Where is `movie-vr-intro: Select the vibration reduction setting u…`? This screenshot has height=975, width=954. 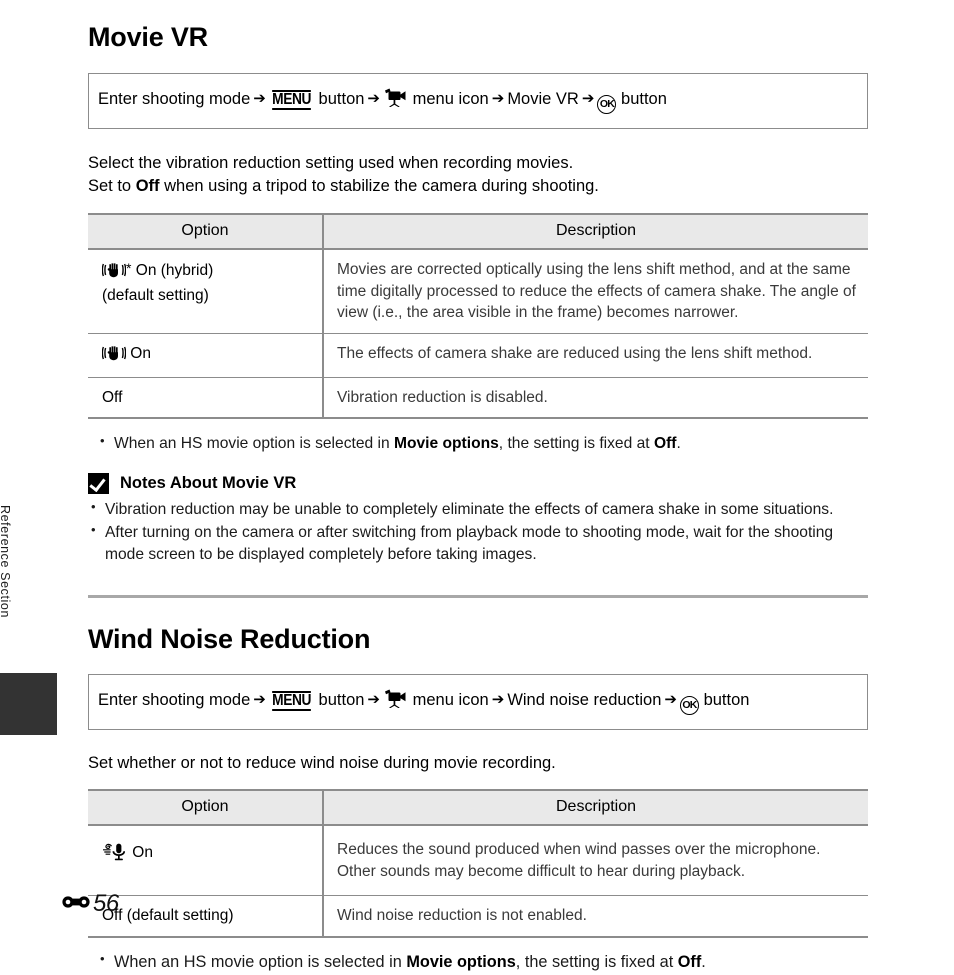
movie-vr-intro: Select the vibration reduction setting u… is located at coordinates (478, 175).